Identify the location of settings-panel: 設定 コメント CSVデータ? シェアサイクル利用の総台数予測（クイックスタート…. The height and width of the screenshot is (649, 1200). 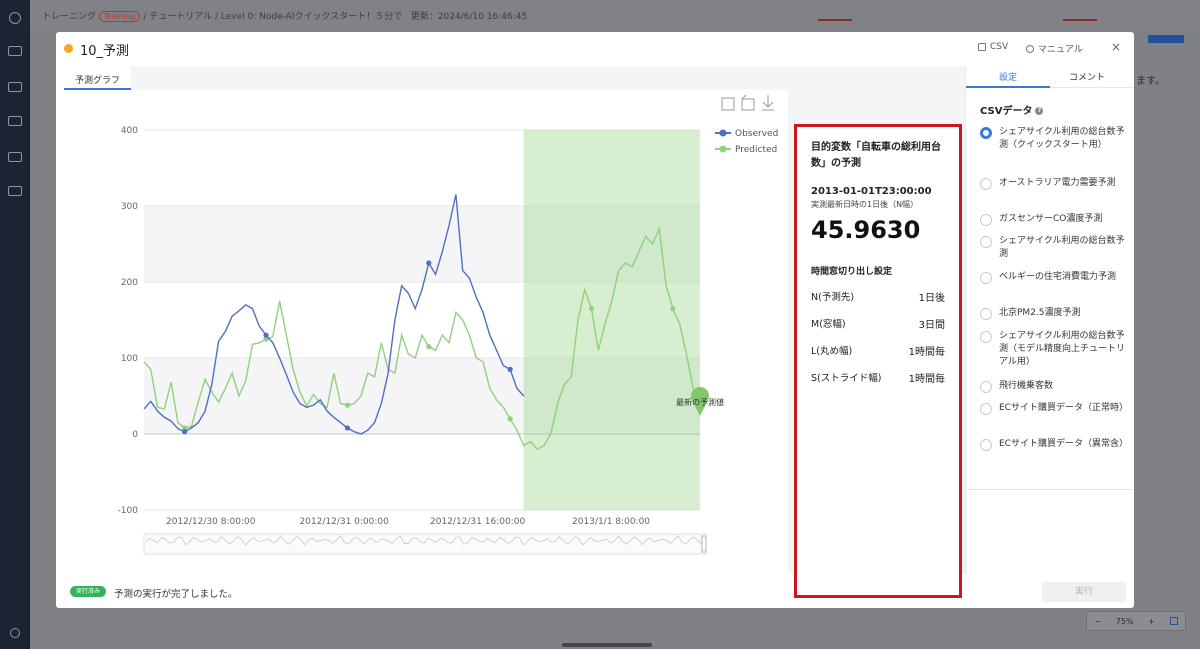
(1049, 320).